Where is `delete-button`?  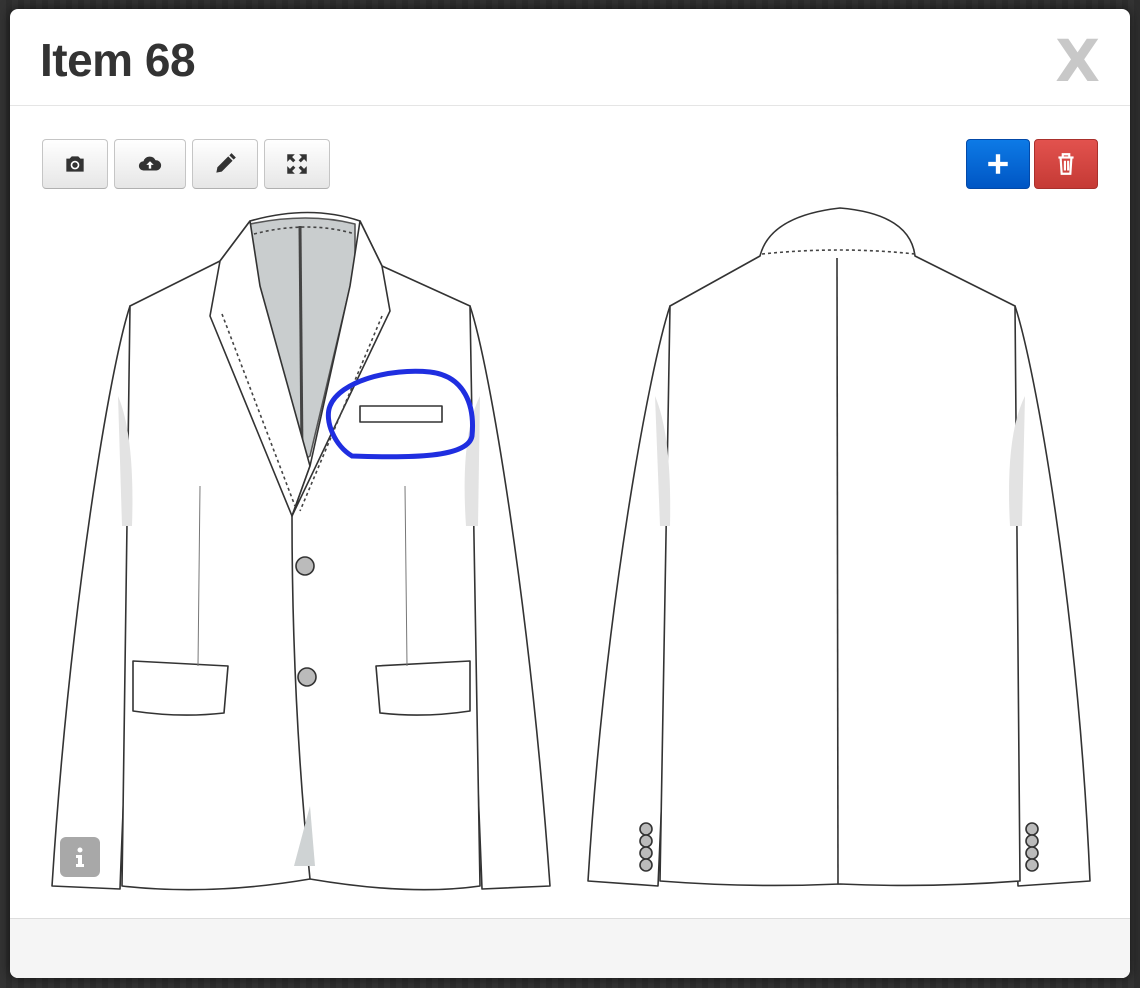 delete-button is located at coordinates (1066, 164).